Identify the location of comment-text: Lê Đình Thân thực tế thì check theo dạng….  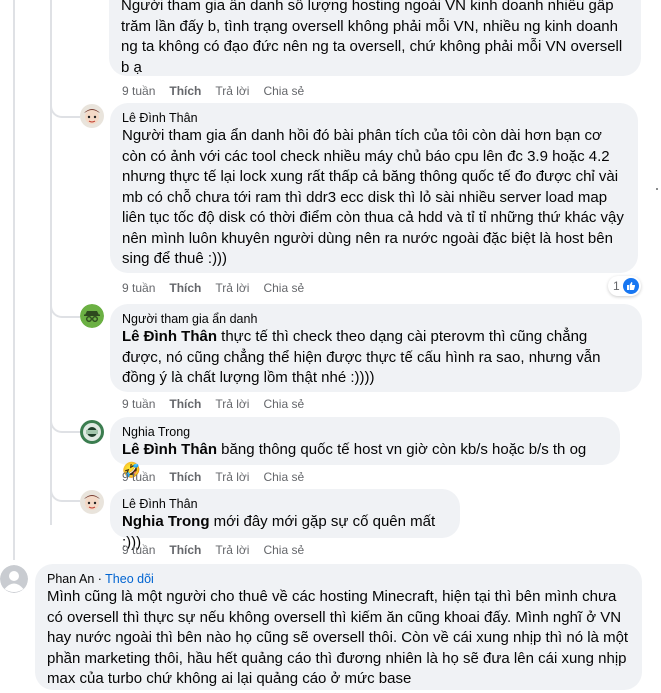
(361, 357).